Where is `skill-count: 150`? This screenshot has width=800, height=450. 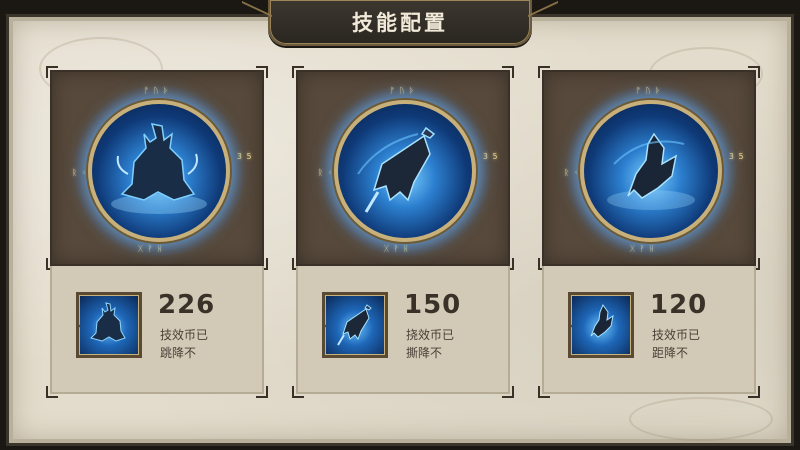 skill-count: 150 is located at coordinates (433, 305).